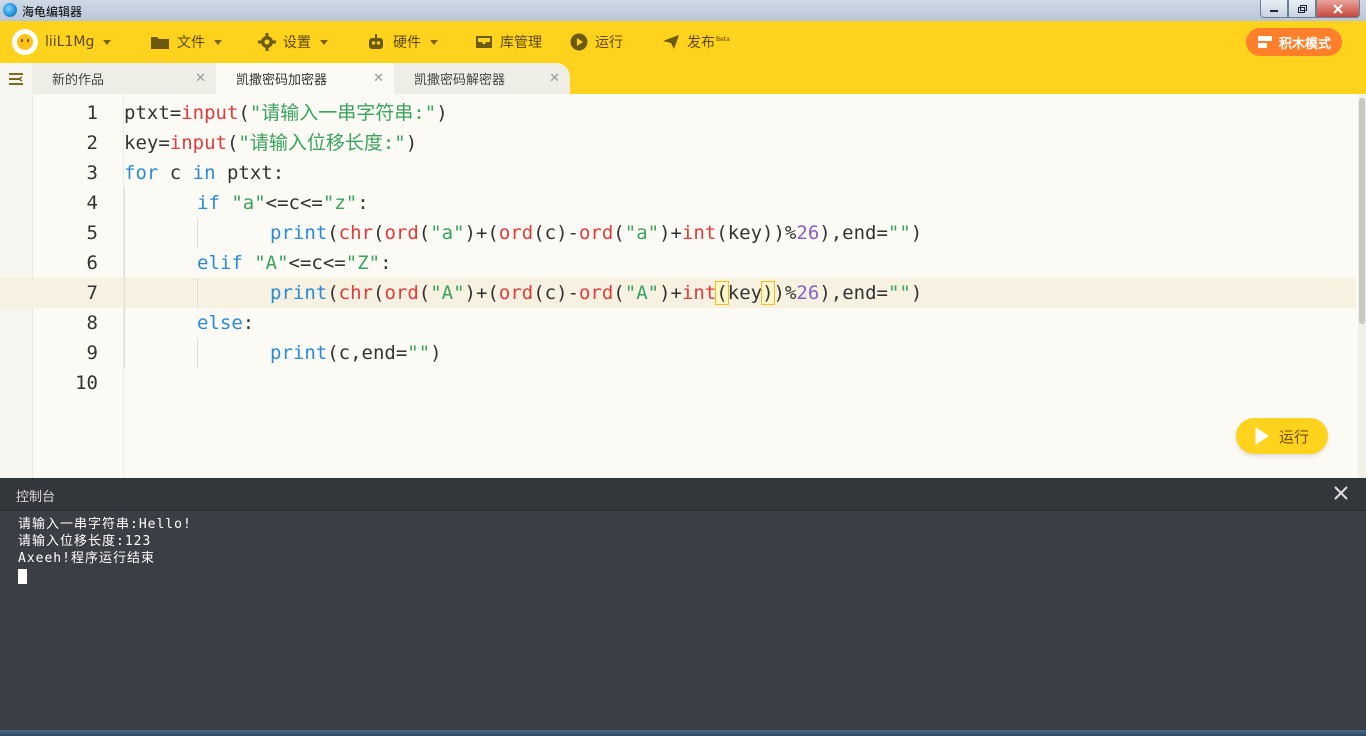  Describe the element at coordinates (85, 541) in the screenshot. I see `console-line: 请输入位移长度:123` at that location.